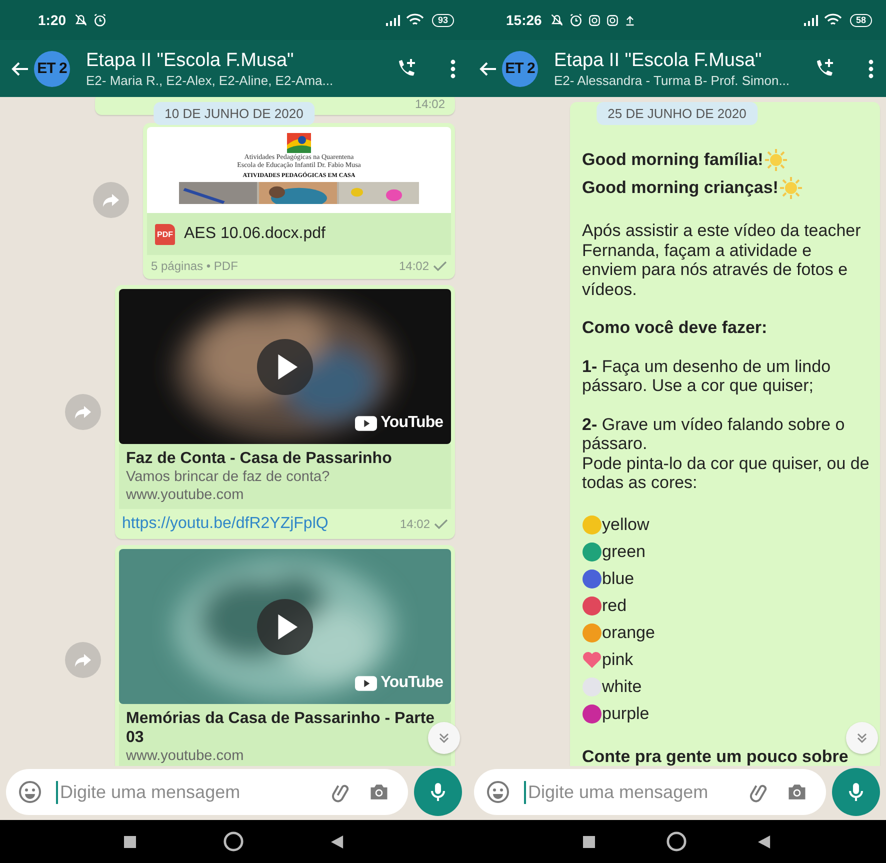 This screenshot has width=886, height=863. Describe the element at coordinates (714, 434) in the screenshot. I see `message-text: 2- Grave um vídeo falando sobre o pássaro.` at that location.